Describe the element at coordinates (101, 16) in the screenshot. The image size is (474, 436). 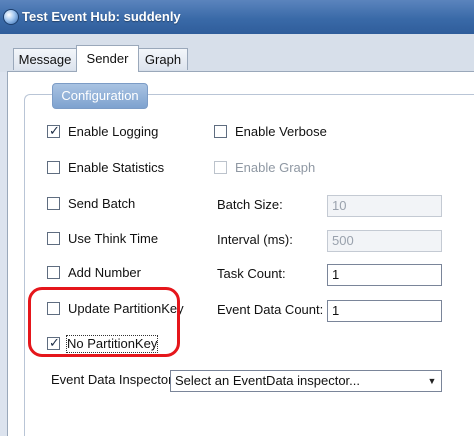
I see `window-title: Test Event Hub: suddenly` at that location.